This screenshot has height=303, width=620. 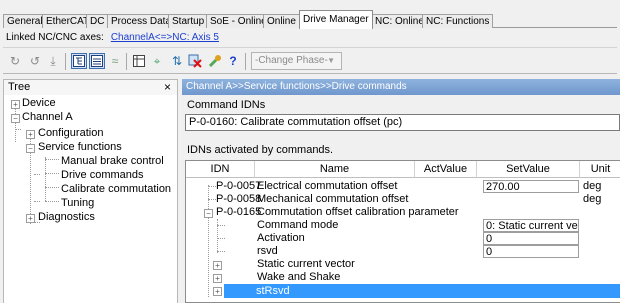 What do you see at coordinates (291, 60) in the screenshot?
I see `change-phase-value: -Change Phase-` at bounding box center [291, 60].